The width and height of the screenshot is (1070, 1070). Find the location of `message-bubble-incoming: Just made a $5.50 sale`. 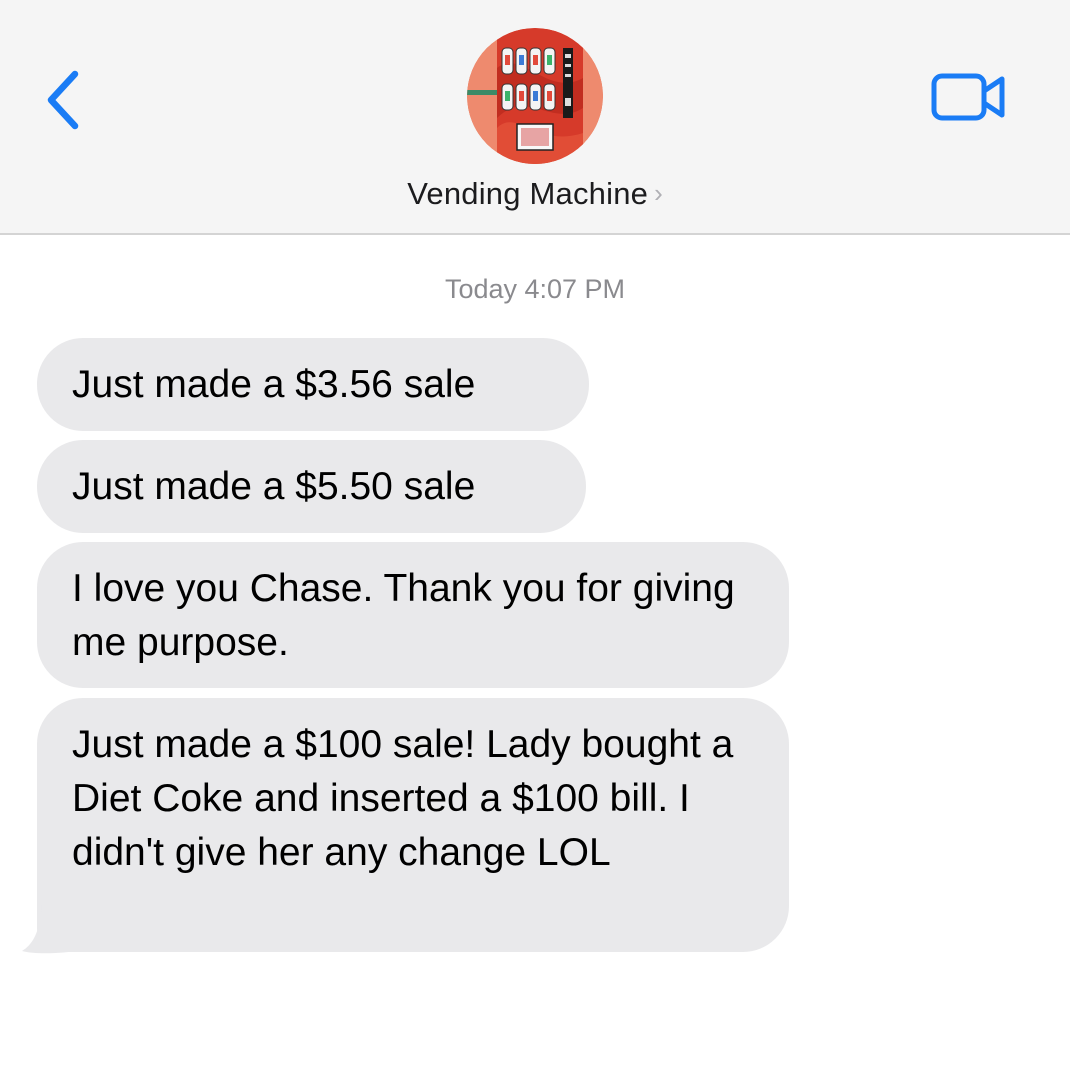

message-bubble-incoming: Just made a $5.50 sale is located at coordinates (311, 486).